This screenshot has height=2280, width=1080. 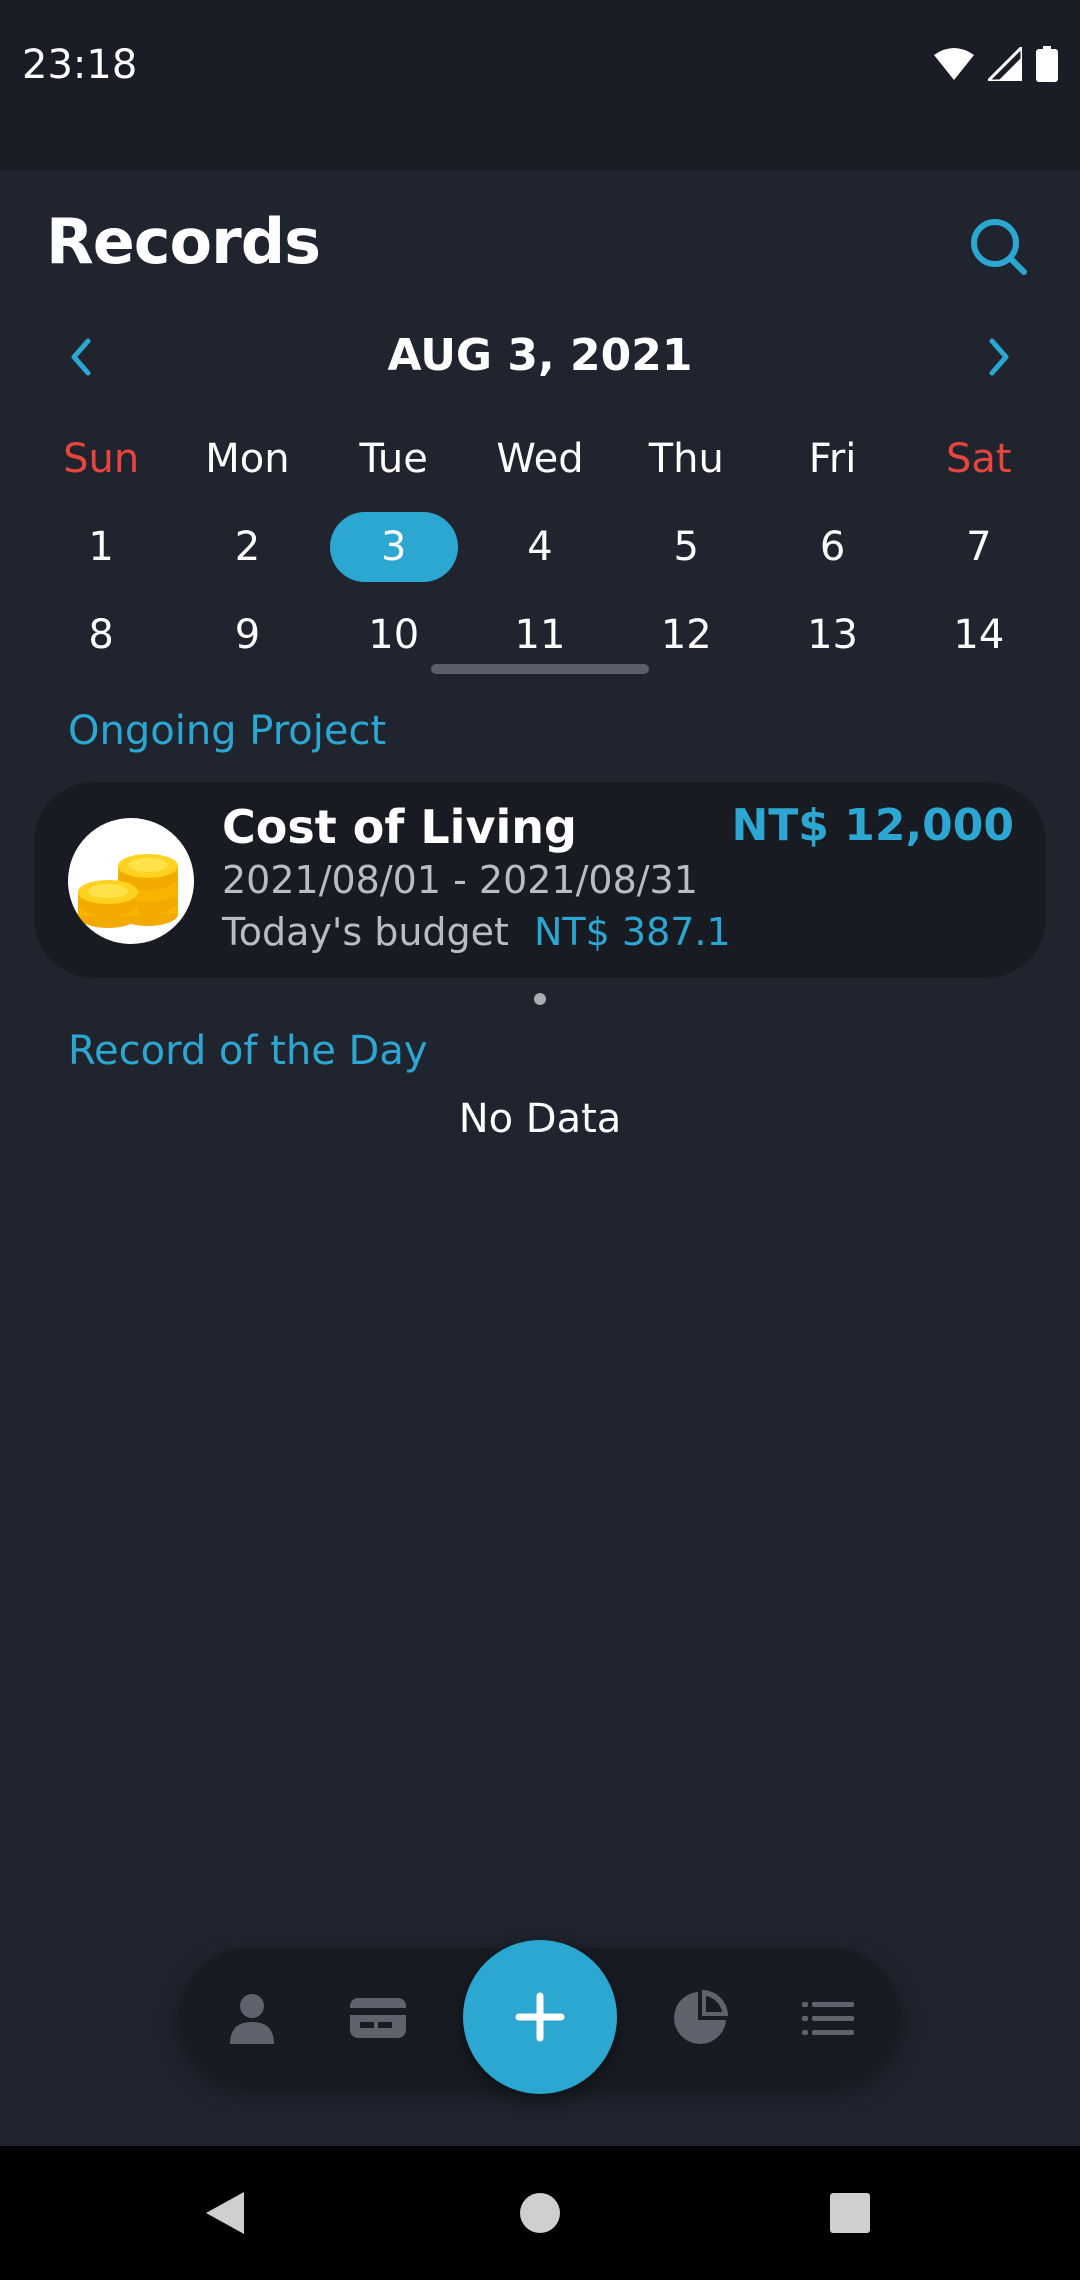 I want to click on nav-profile-button, so click(x=252, y=2018).